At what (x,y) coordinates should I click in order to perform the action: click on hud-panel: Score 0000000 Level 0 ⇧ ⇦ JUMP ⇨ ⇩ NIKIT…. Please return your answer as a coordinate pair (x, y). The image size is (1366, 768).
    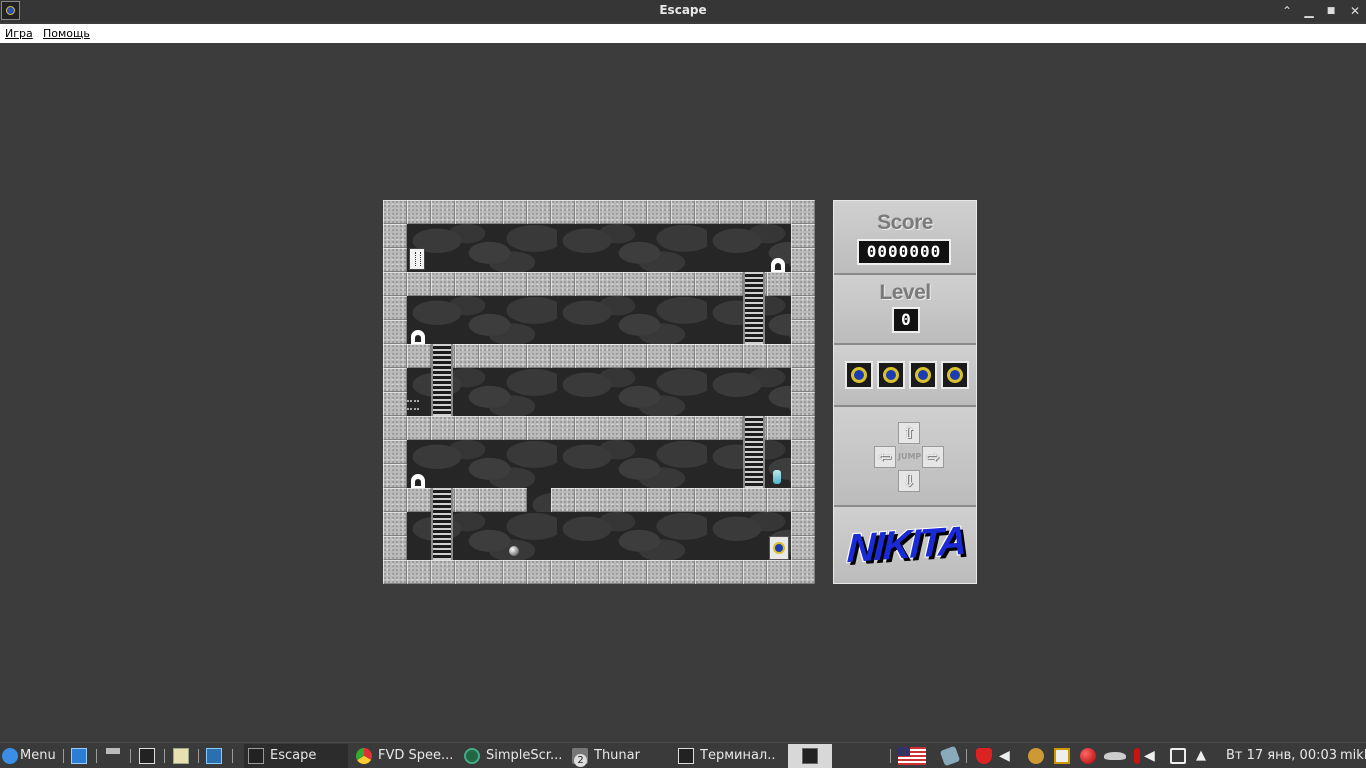
    Looking at the image, I should click on (905, 392).